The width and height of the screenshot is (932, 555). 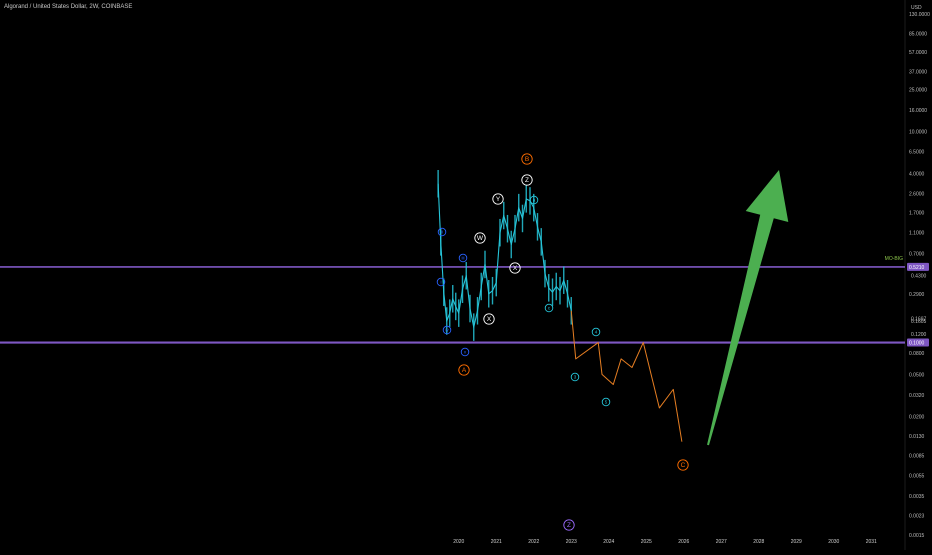 What do you see at coordinates (646, 542) in the screenshot?
I see `x-tick-label: 2025` at bounding box center [646, 542].